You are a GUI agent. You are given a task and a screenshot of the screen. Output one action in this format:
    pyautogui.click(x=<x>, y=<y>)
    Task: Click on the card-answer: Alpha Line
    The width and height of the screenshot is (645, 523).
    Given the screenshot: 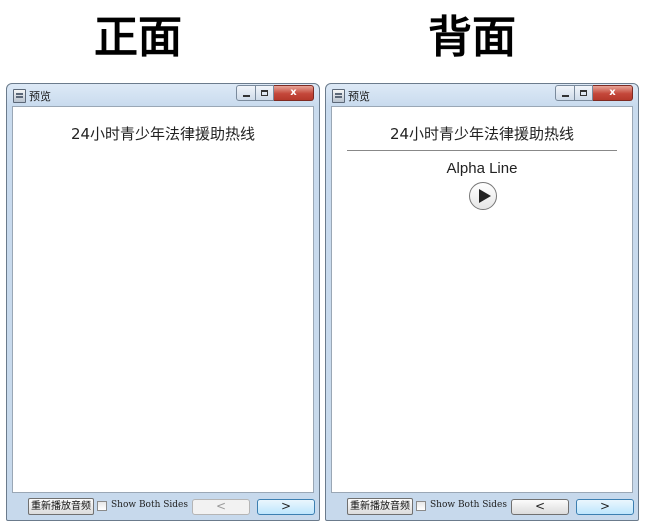 What is the action you would take?
    pyautogui.click(x=482, y=168)
    